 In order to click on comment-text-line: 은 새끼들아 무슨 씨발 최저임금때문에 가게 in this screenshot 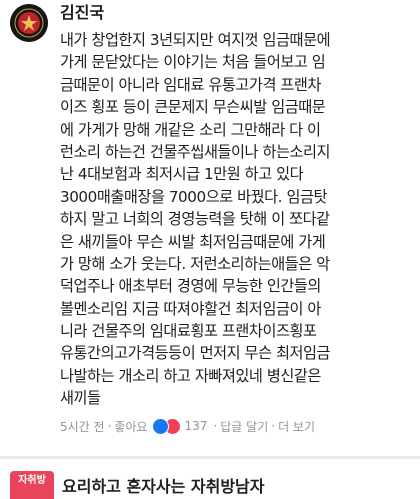, I will do `click(193, 241)`.